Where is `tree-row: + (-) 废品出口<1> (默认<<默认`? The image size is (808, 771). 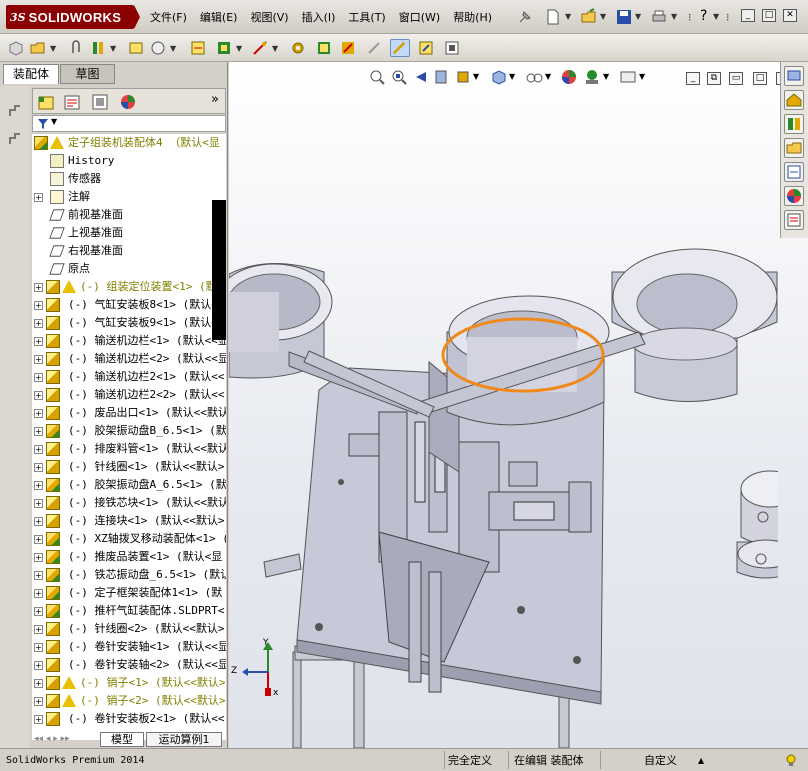
tree-row: + (-) 废品出口<1> (默认<<默认 is located at coordinates (129, 413).